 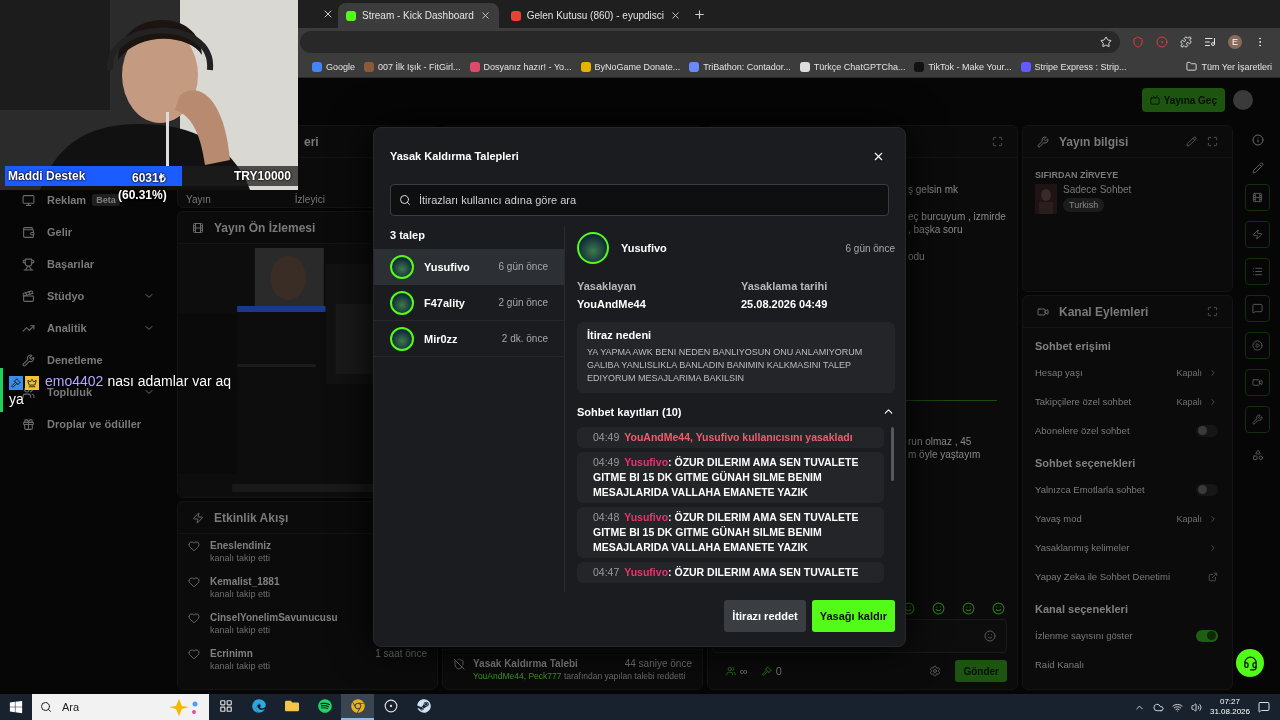 I want to click on search-input: Ara, so click(x=108, y=707).